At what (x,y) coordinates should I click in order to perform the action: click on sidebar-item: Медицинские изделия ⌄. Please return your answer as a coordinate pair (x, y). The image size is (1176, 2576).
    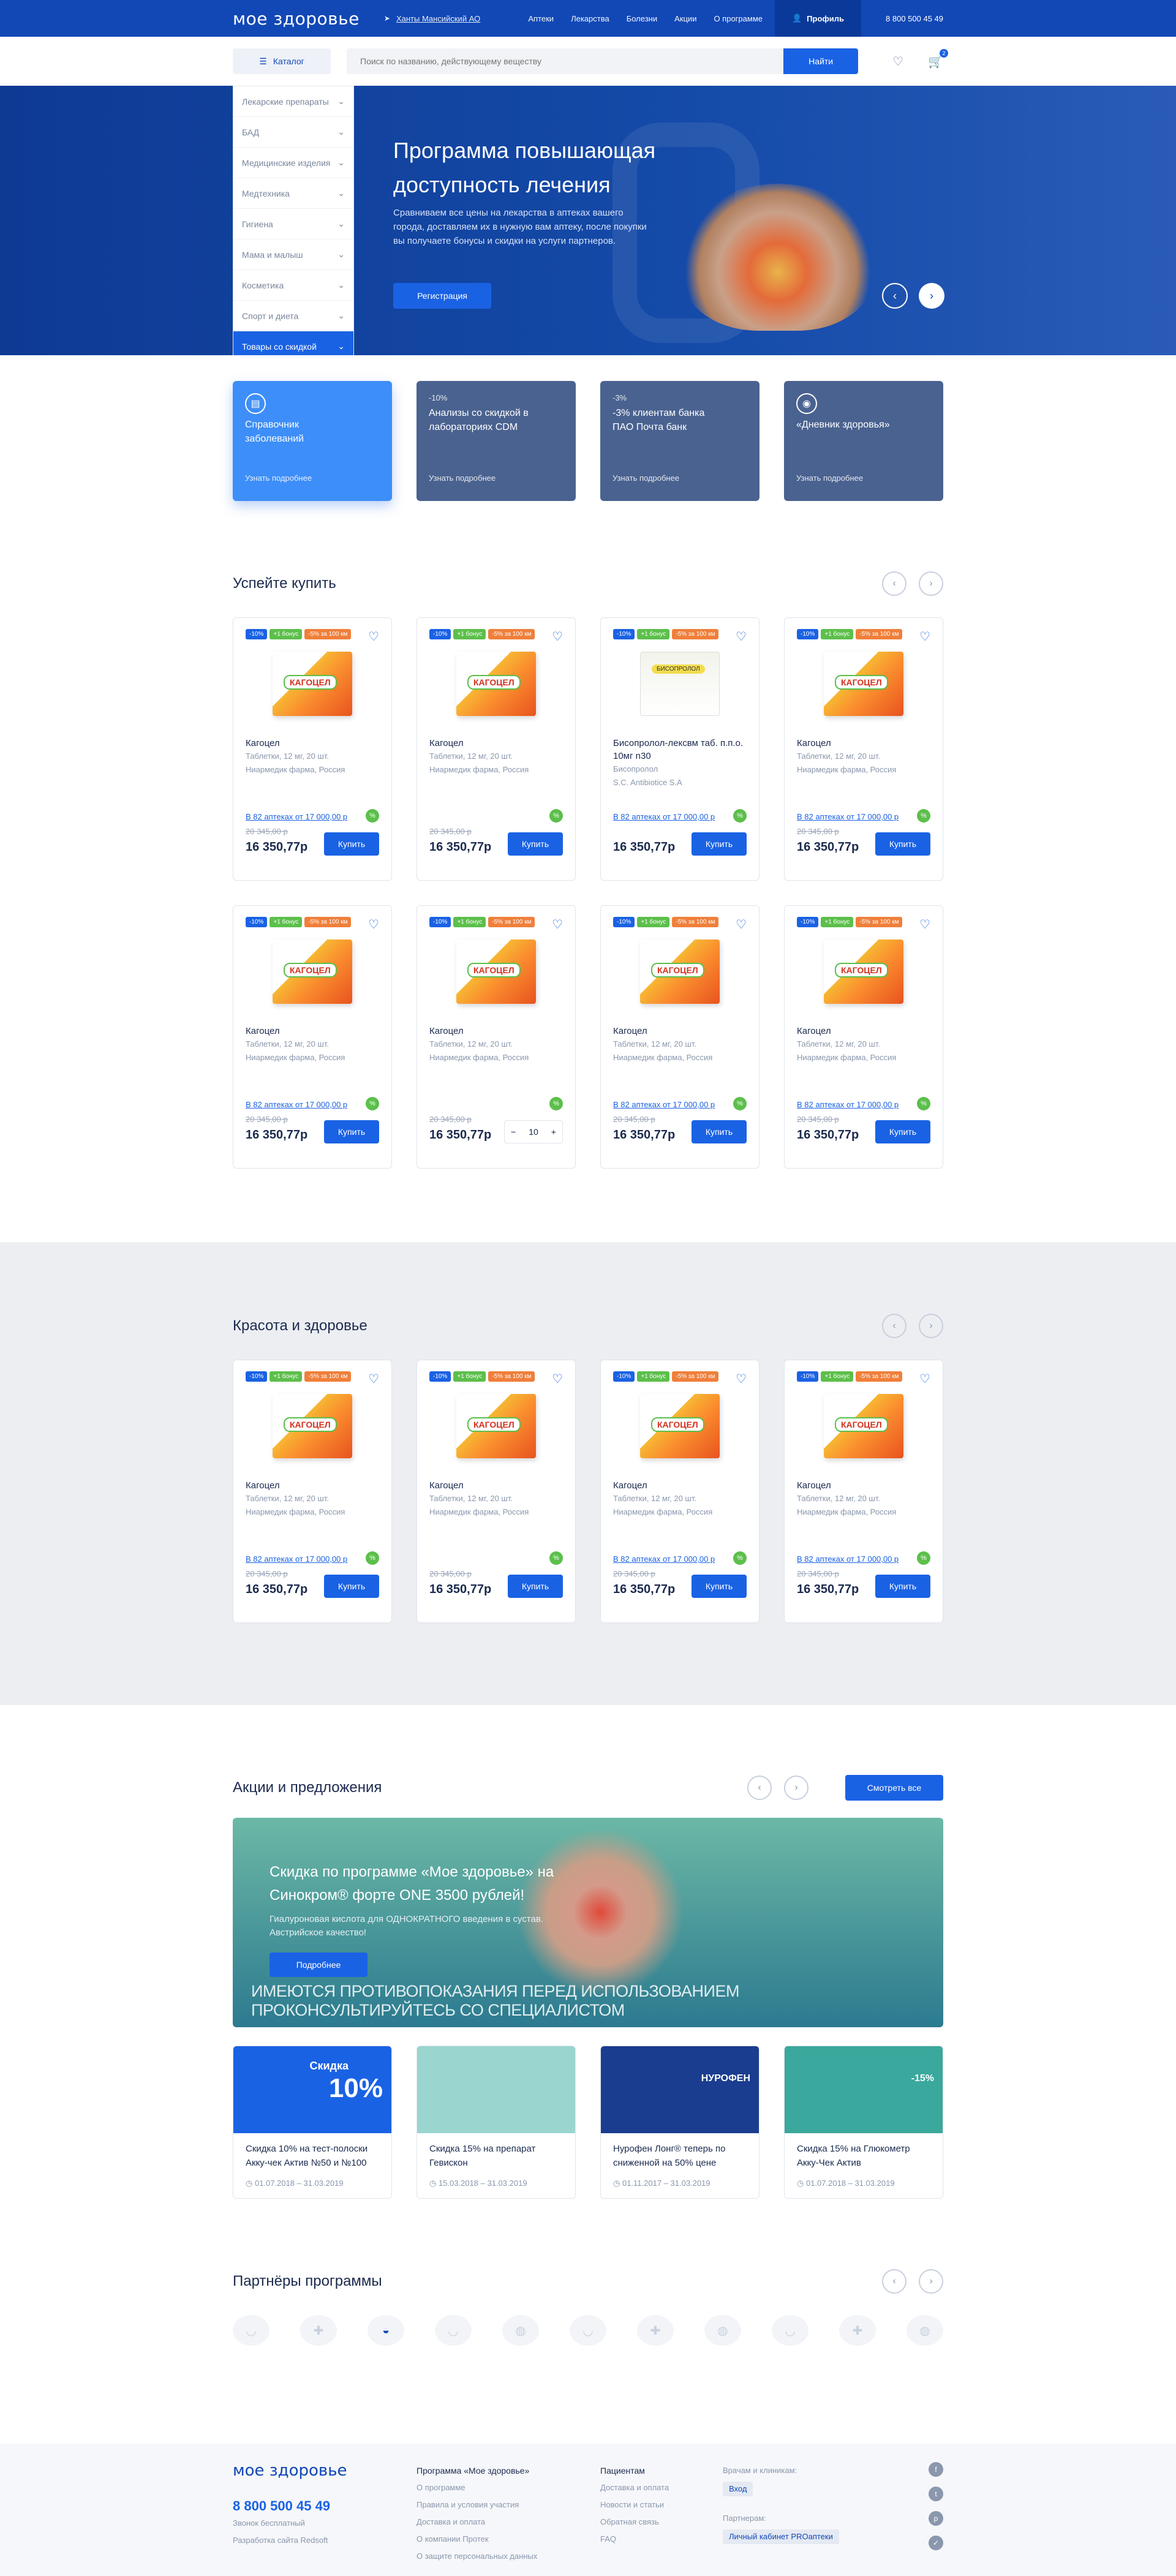
    Looking at the image, I should click on (293, 163).